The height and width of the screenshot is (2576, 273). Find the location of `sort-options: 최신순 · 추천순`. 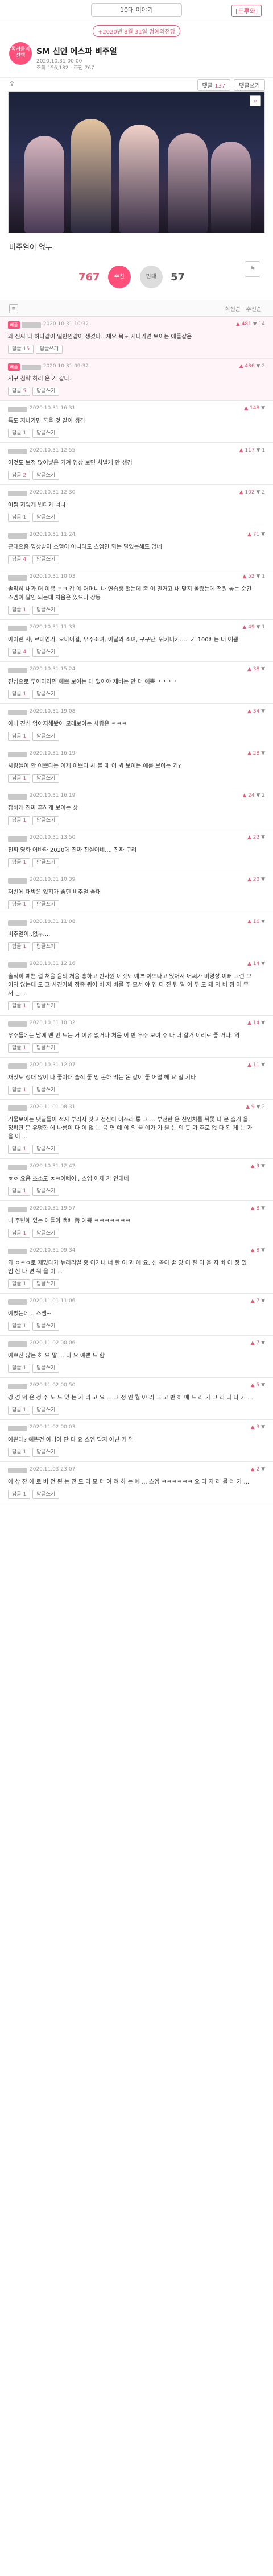

sort-options: 최신순 · 추천순 is located at coordinates (243, 308).